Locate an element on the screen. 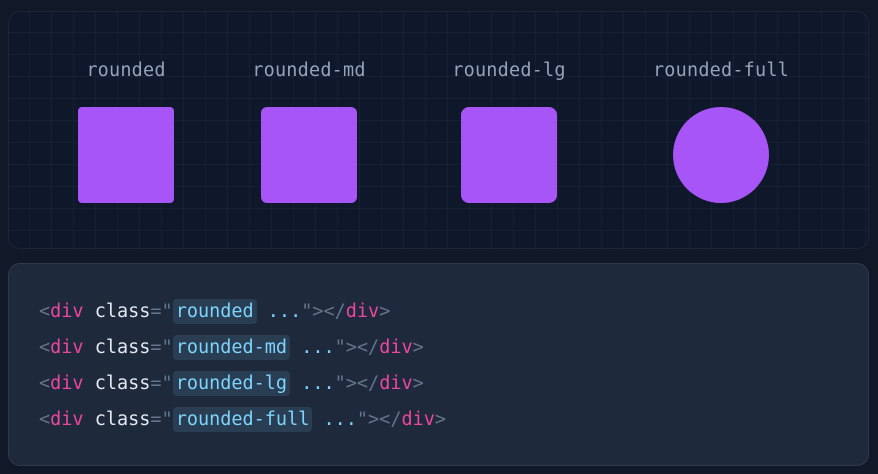 The image size is (878, 474). code-line: <div class=" rounded-lg ..."></div> is located at coordinates (231, 383).